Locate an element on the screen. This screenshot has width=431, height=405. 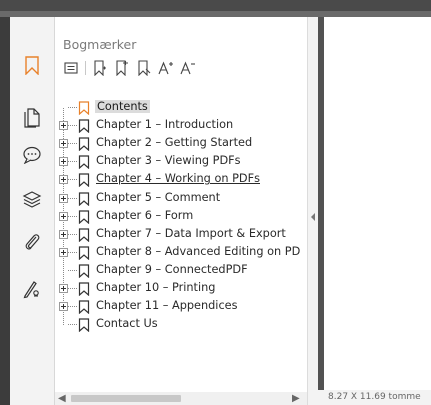
decrease-text-size-icon is located at coordinates (187, 68).